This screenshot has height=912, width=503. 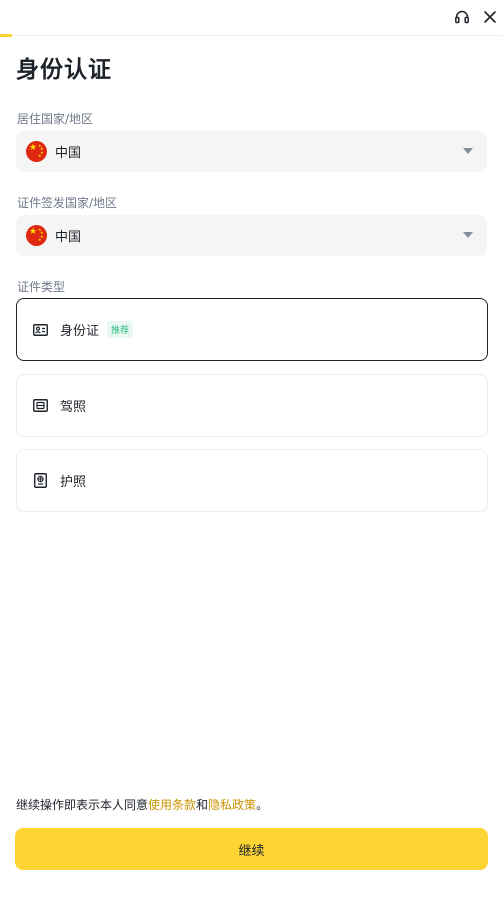 I want to click on doc-option-label: 护照, so click(x=73, y=482).